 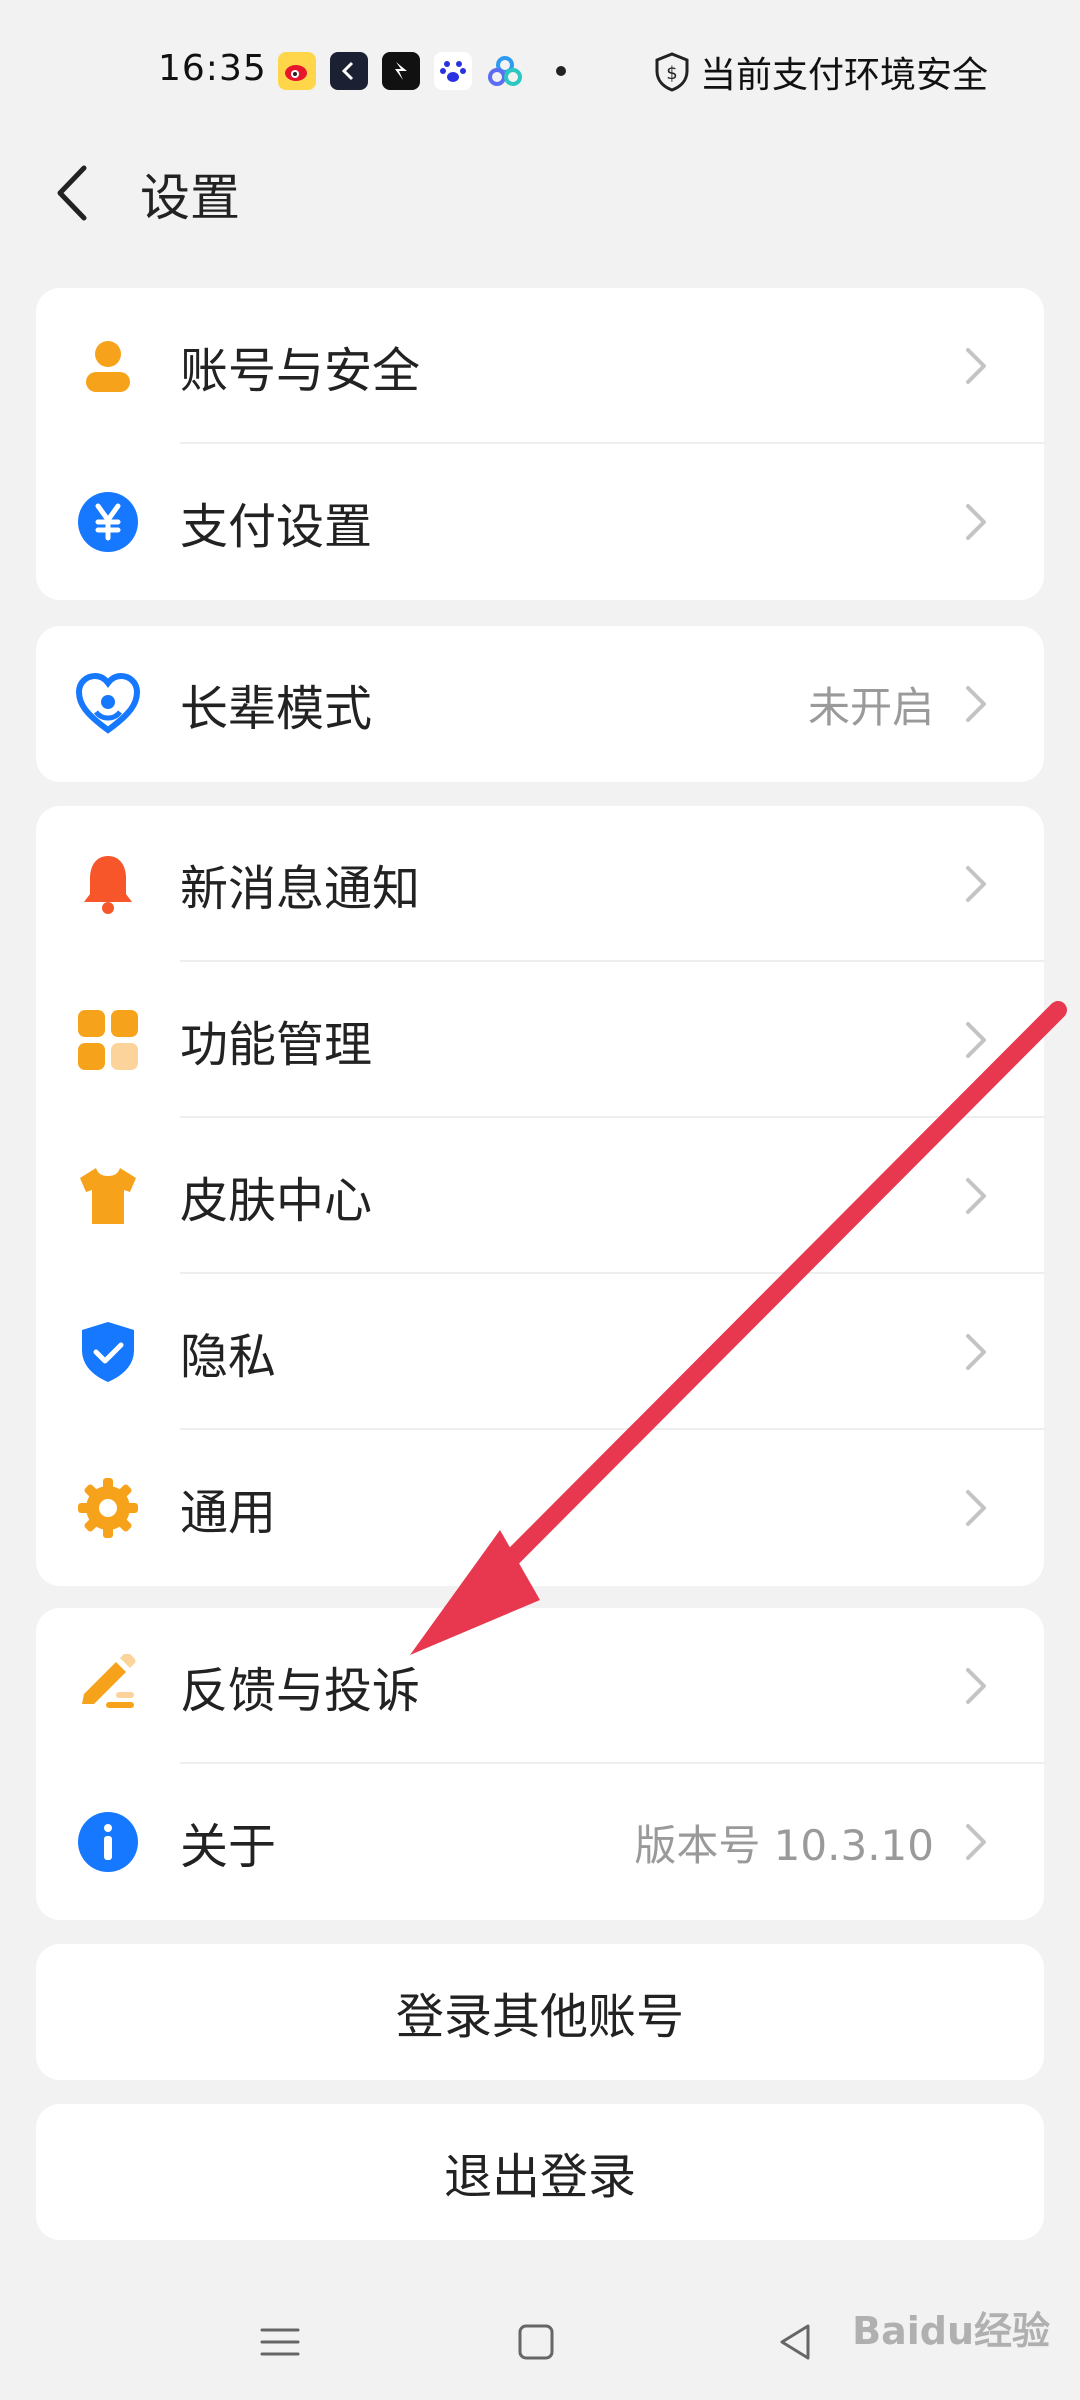 I want to click on grid-icon, so click(x=108, y=1040).